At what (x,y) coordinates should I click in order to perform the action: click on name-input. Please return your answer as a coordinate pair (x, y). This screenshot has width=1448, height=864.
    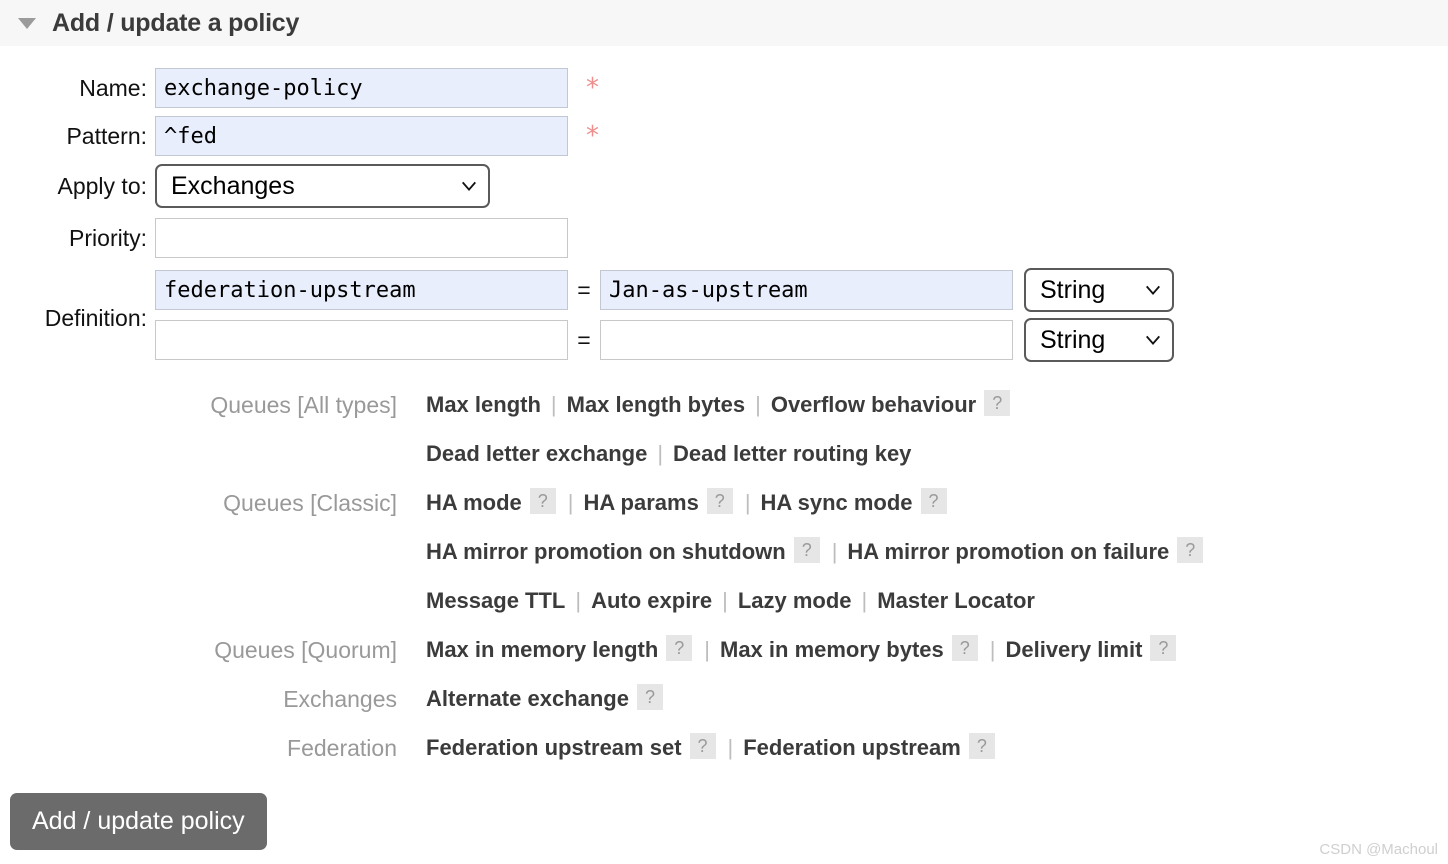
    Looking at the image, I should click on (361, 88).